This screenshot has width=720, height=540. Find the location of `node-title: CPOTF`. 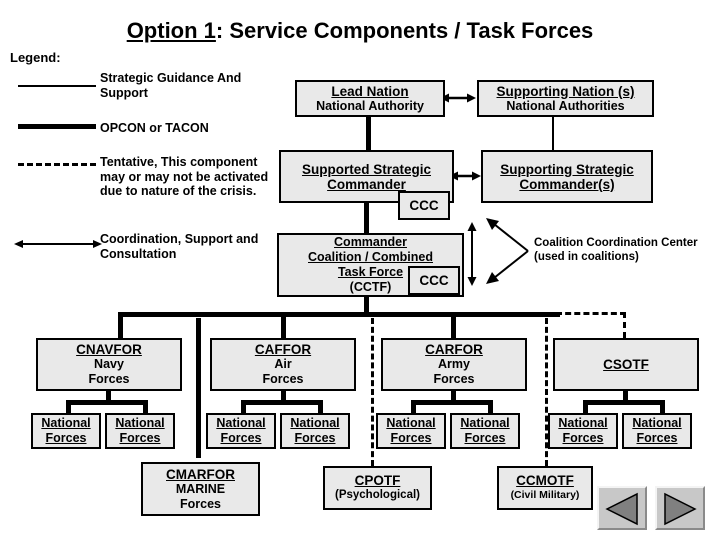

node-title: CPOTF is located at coordinates (377, 480).